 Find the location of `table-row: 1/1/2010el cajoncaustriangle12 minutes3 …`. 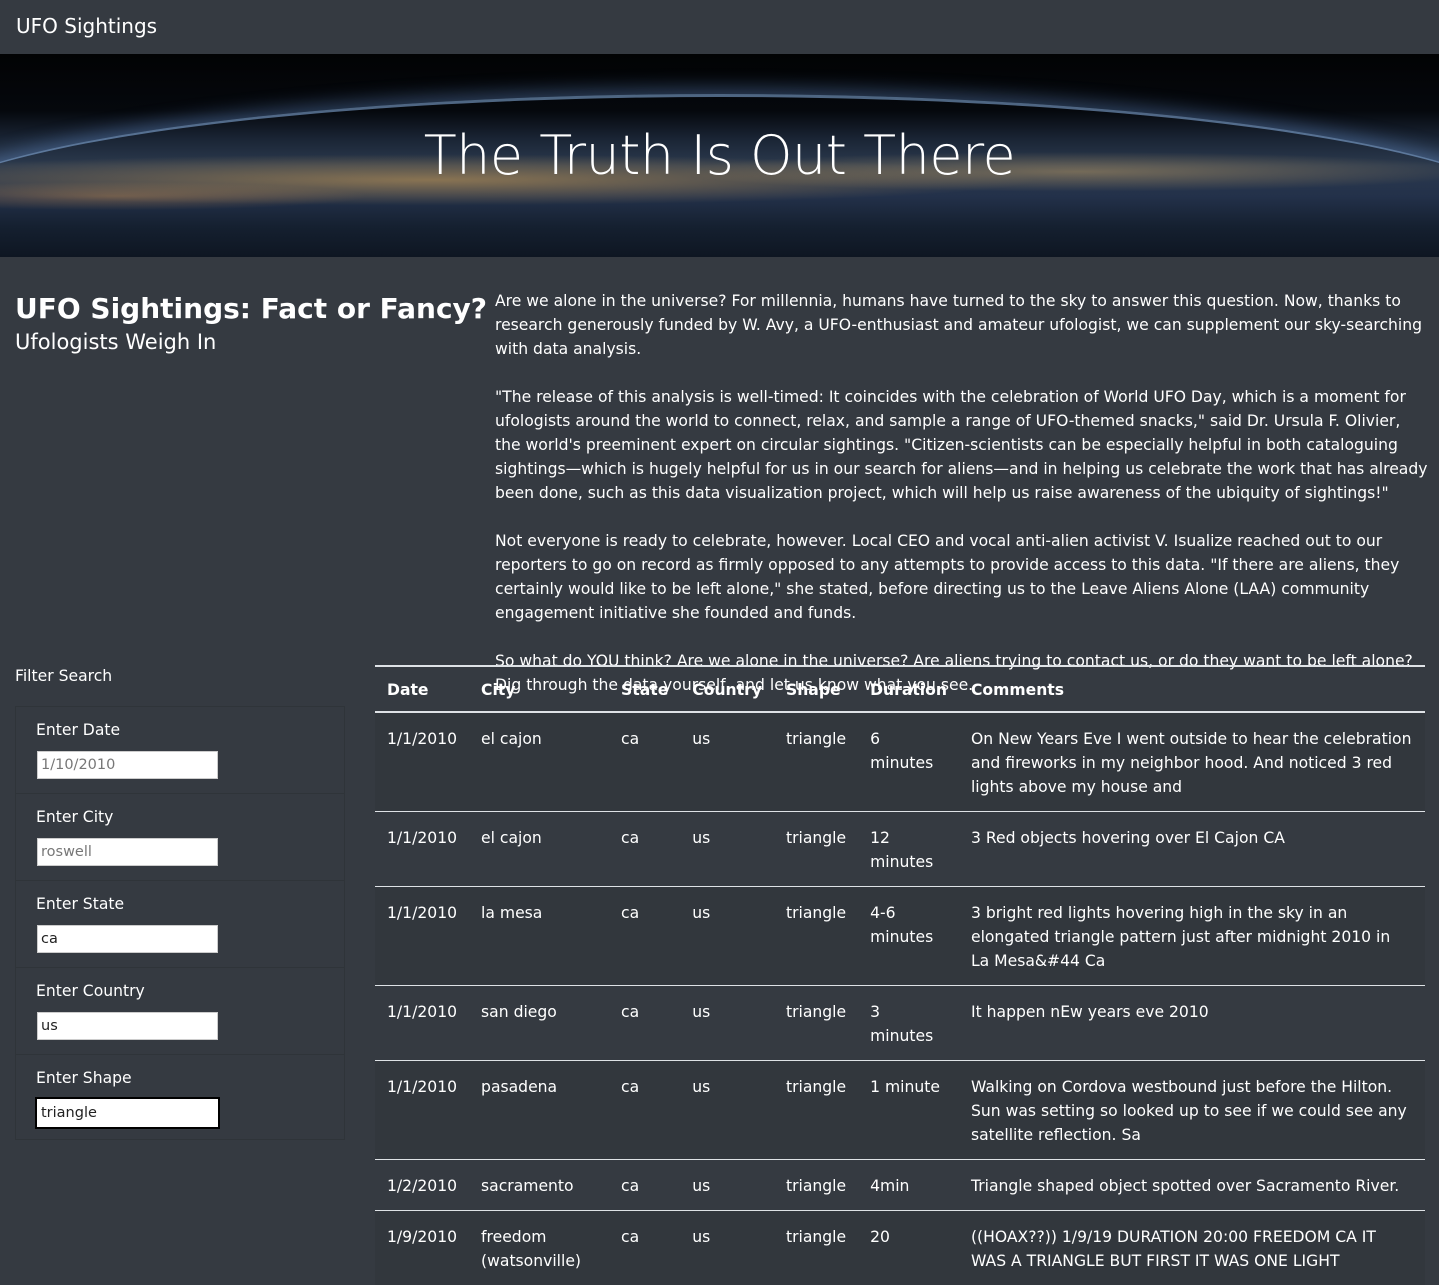

table-row: 1/1/2010el cajoncaustriangle12 minutes3 … is located at coordinates (900, 849).